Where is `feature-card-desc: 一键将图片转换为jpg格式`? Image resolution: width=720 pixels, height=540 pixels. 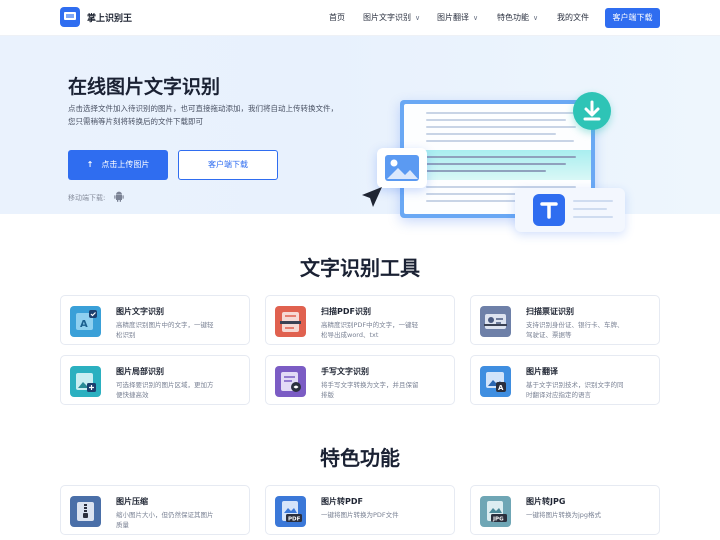
feature-card-desc: 一键将图片转换为jpg格式 is located at coordinates (564, 515).